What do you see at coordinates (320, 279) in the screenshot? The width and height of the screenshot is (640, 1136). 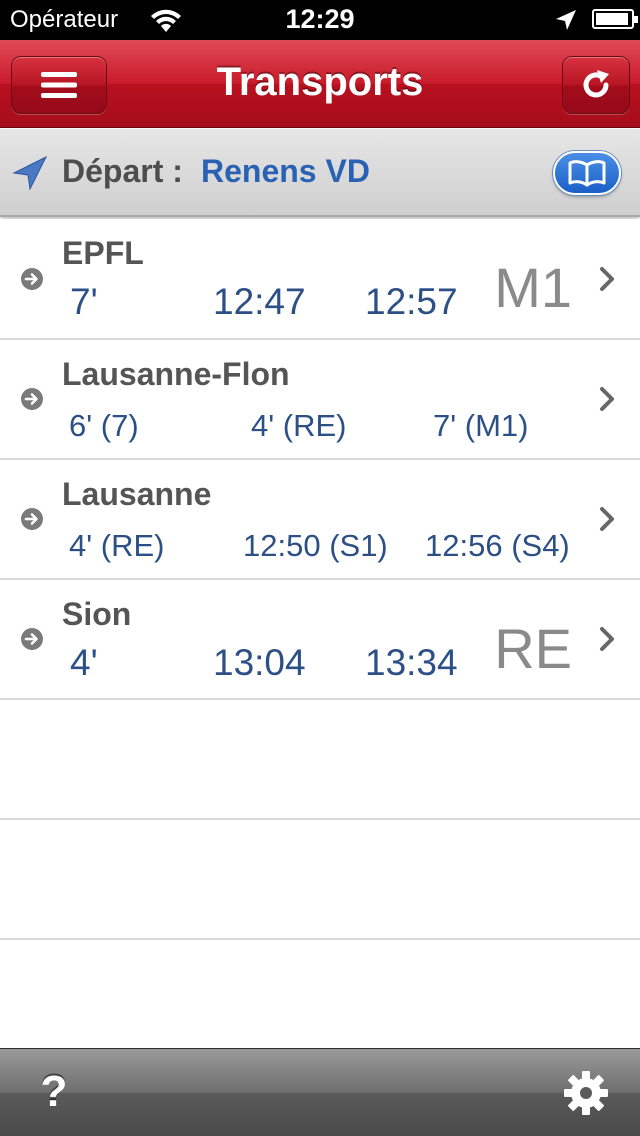 I see `destination-row: EPFL 7' 12:47 12:57 M1` at bounding box center [320, 279].